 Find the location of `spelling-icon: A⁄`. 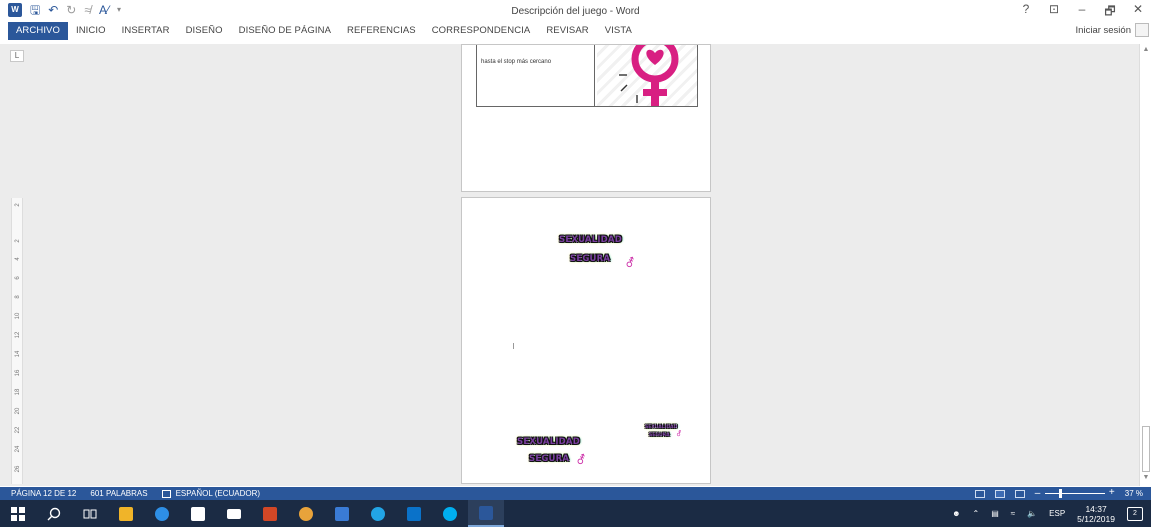

spelling-icon: A⁄ is located at coordinates (104, 10).